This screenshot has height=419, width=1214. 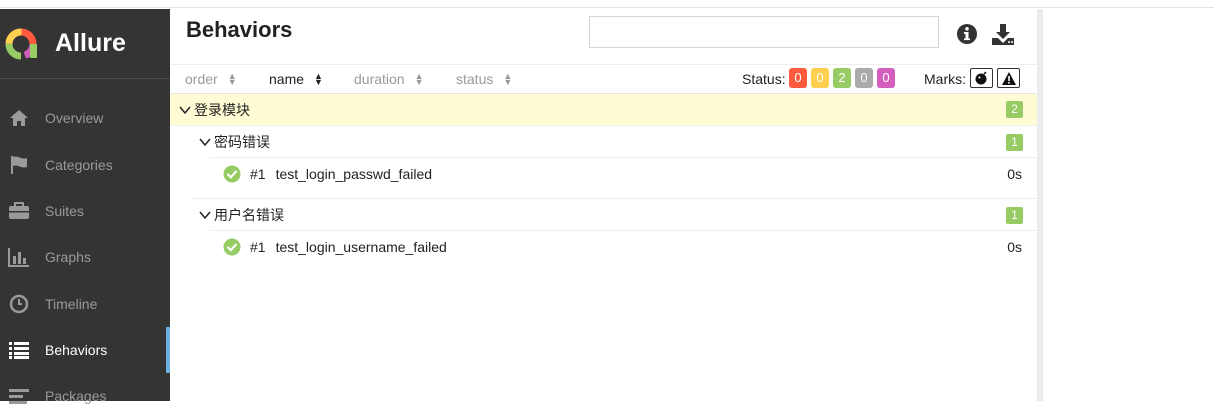 I want to click on sidebar-item-suites: Suites, so click(x=85, y=211).